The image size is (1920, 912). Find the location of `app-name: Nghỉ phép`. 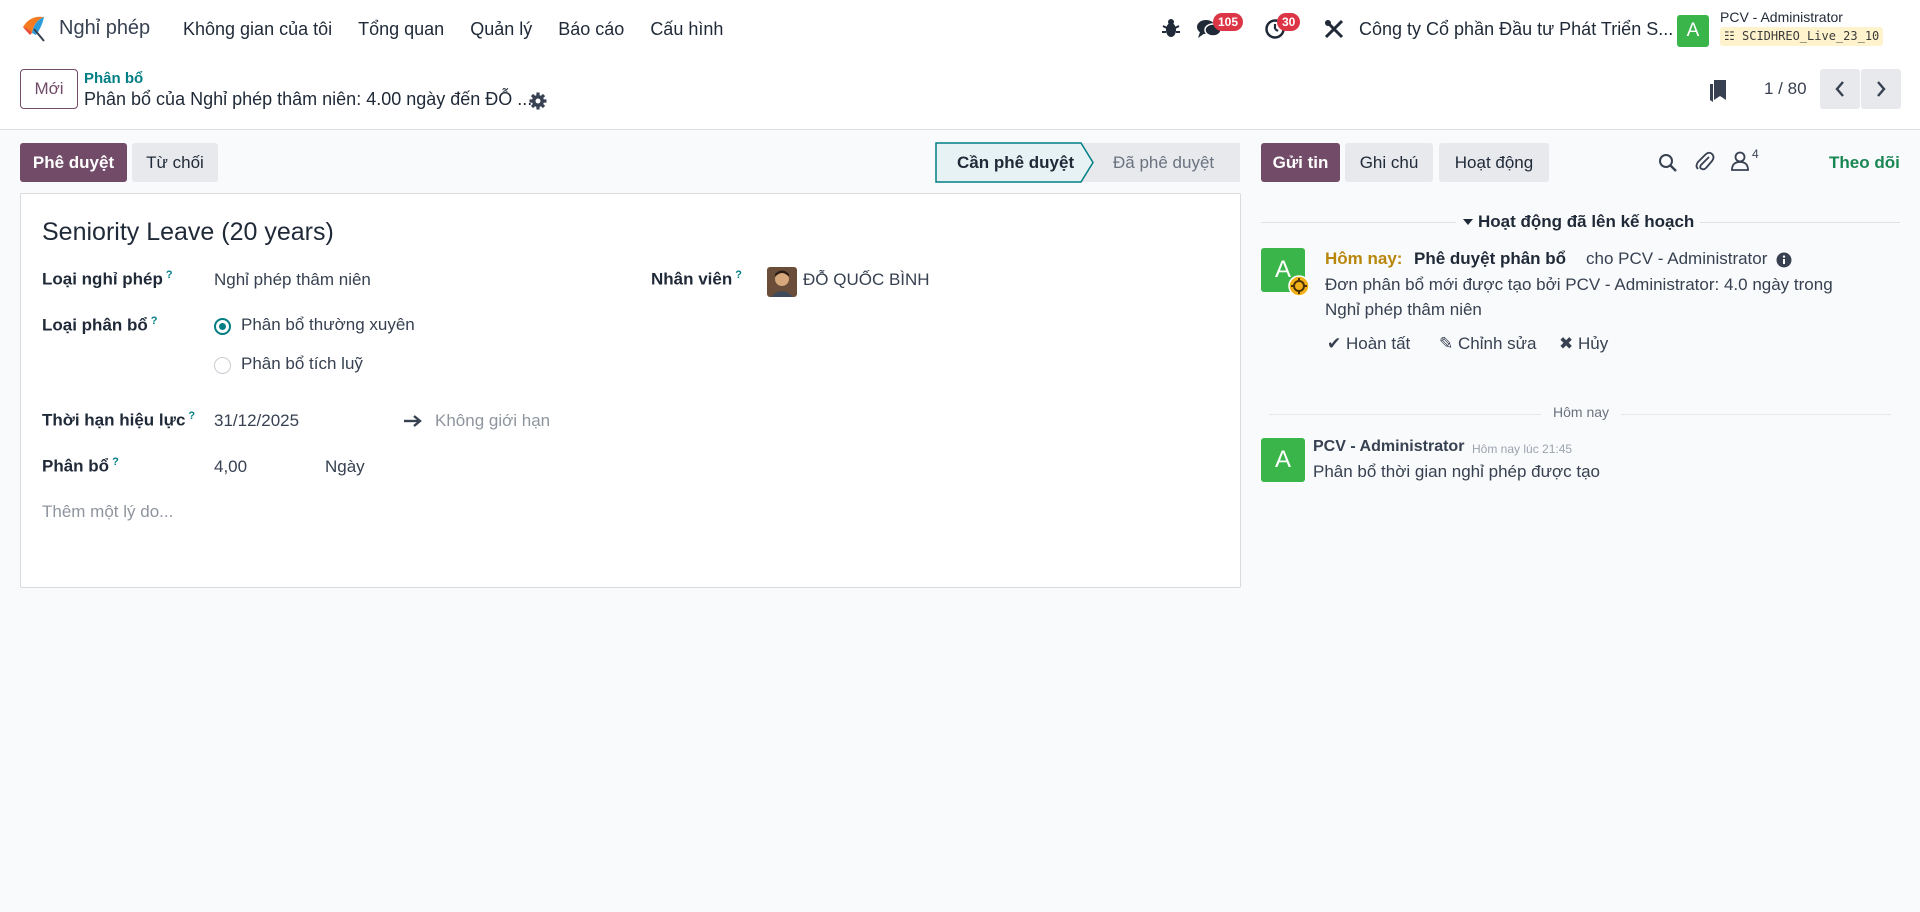

app-name: Nghỉ phép is located at coordinates (104, 28).